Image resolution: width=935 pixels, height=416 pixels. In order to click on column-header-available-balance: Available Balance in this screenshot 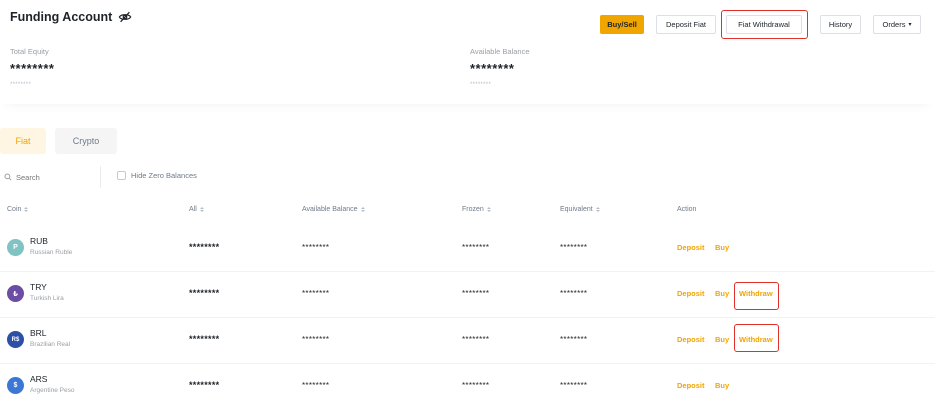, I will do `click(333, 209)`.